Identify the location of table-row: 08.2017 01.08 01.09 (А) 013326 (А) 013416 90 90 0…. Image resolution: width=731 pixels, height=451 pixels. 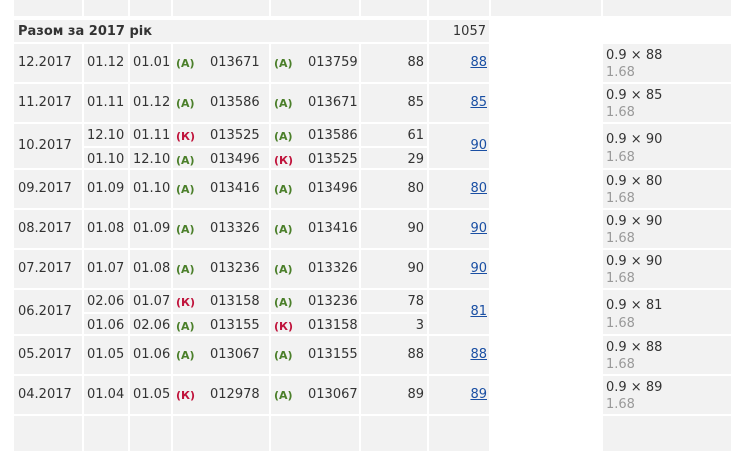
(365, 230).